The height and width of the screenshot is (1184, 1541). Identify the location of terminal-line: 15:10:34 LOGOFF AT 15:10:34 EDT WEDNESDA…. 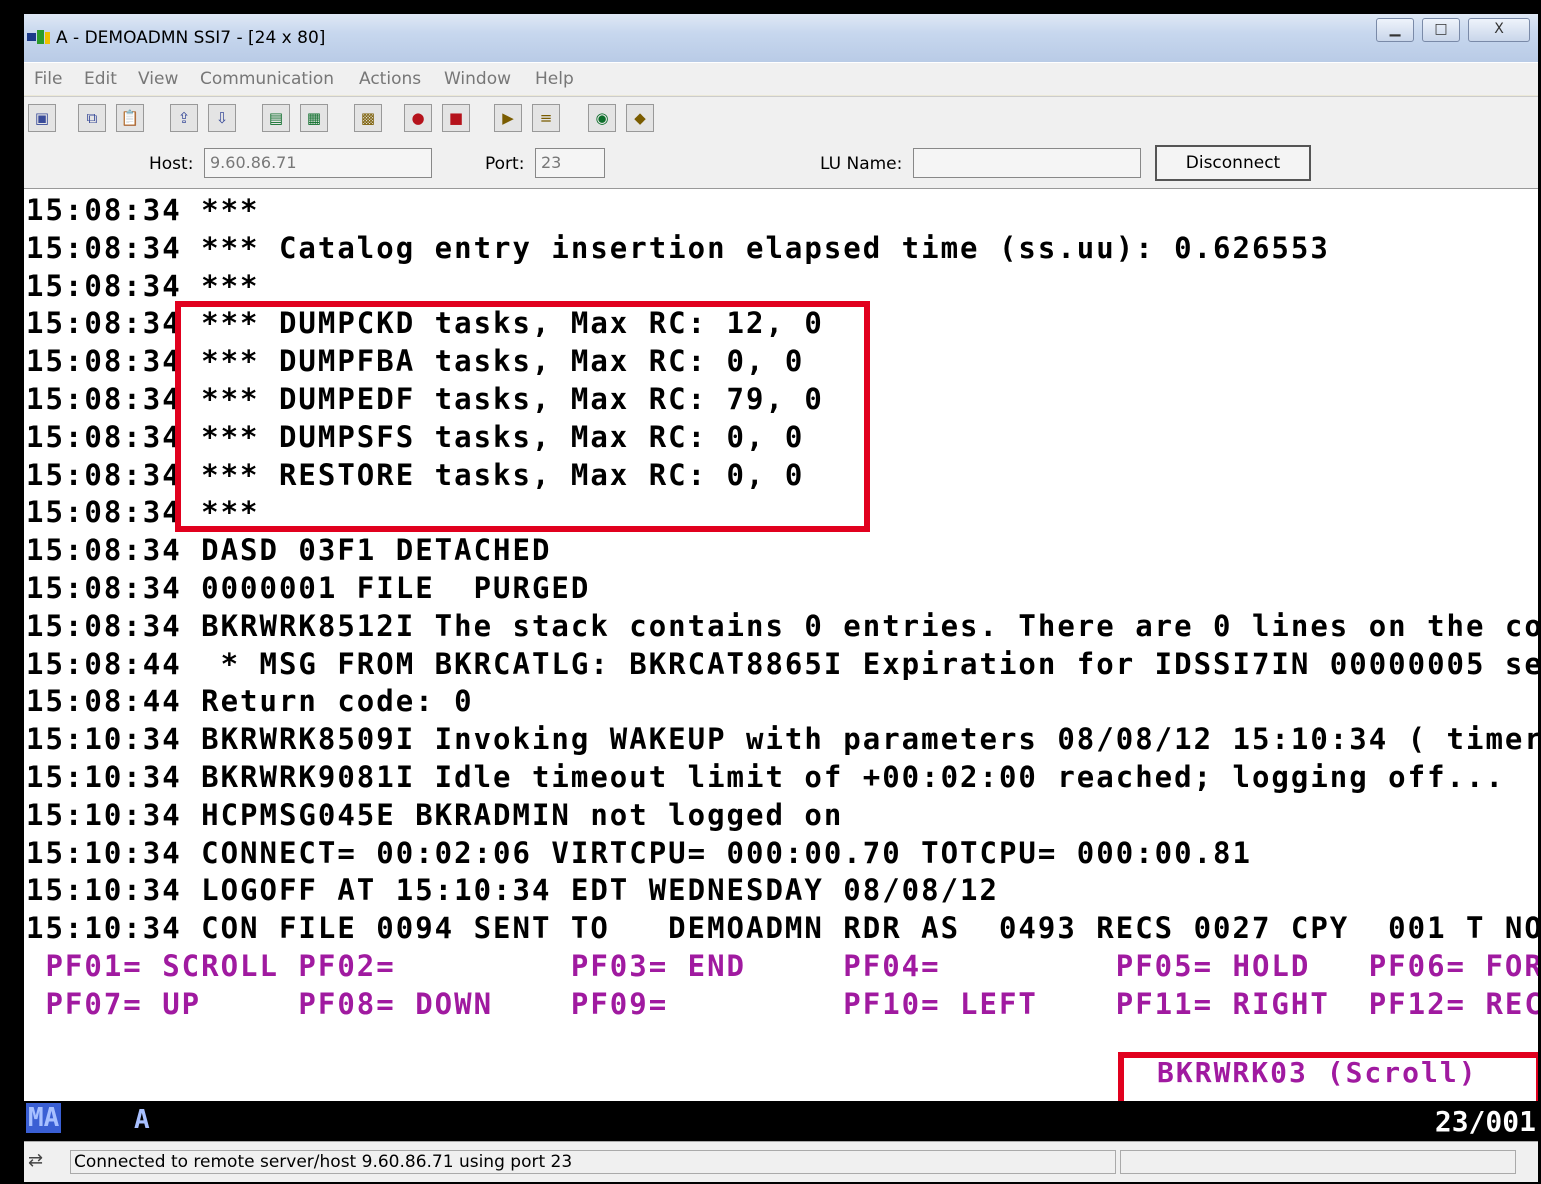
(512, 890).